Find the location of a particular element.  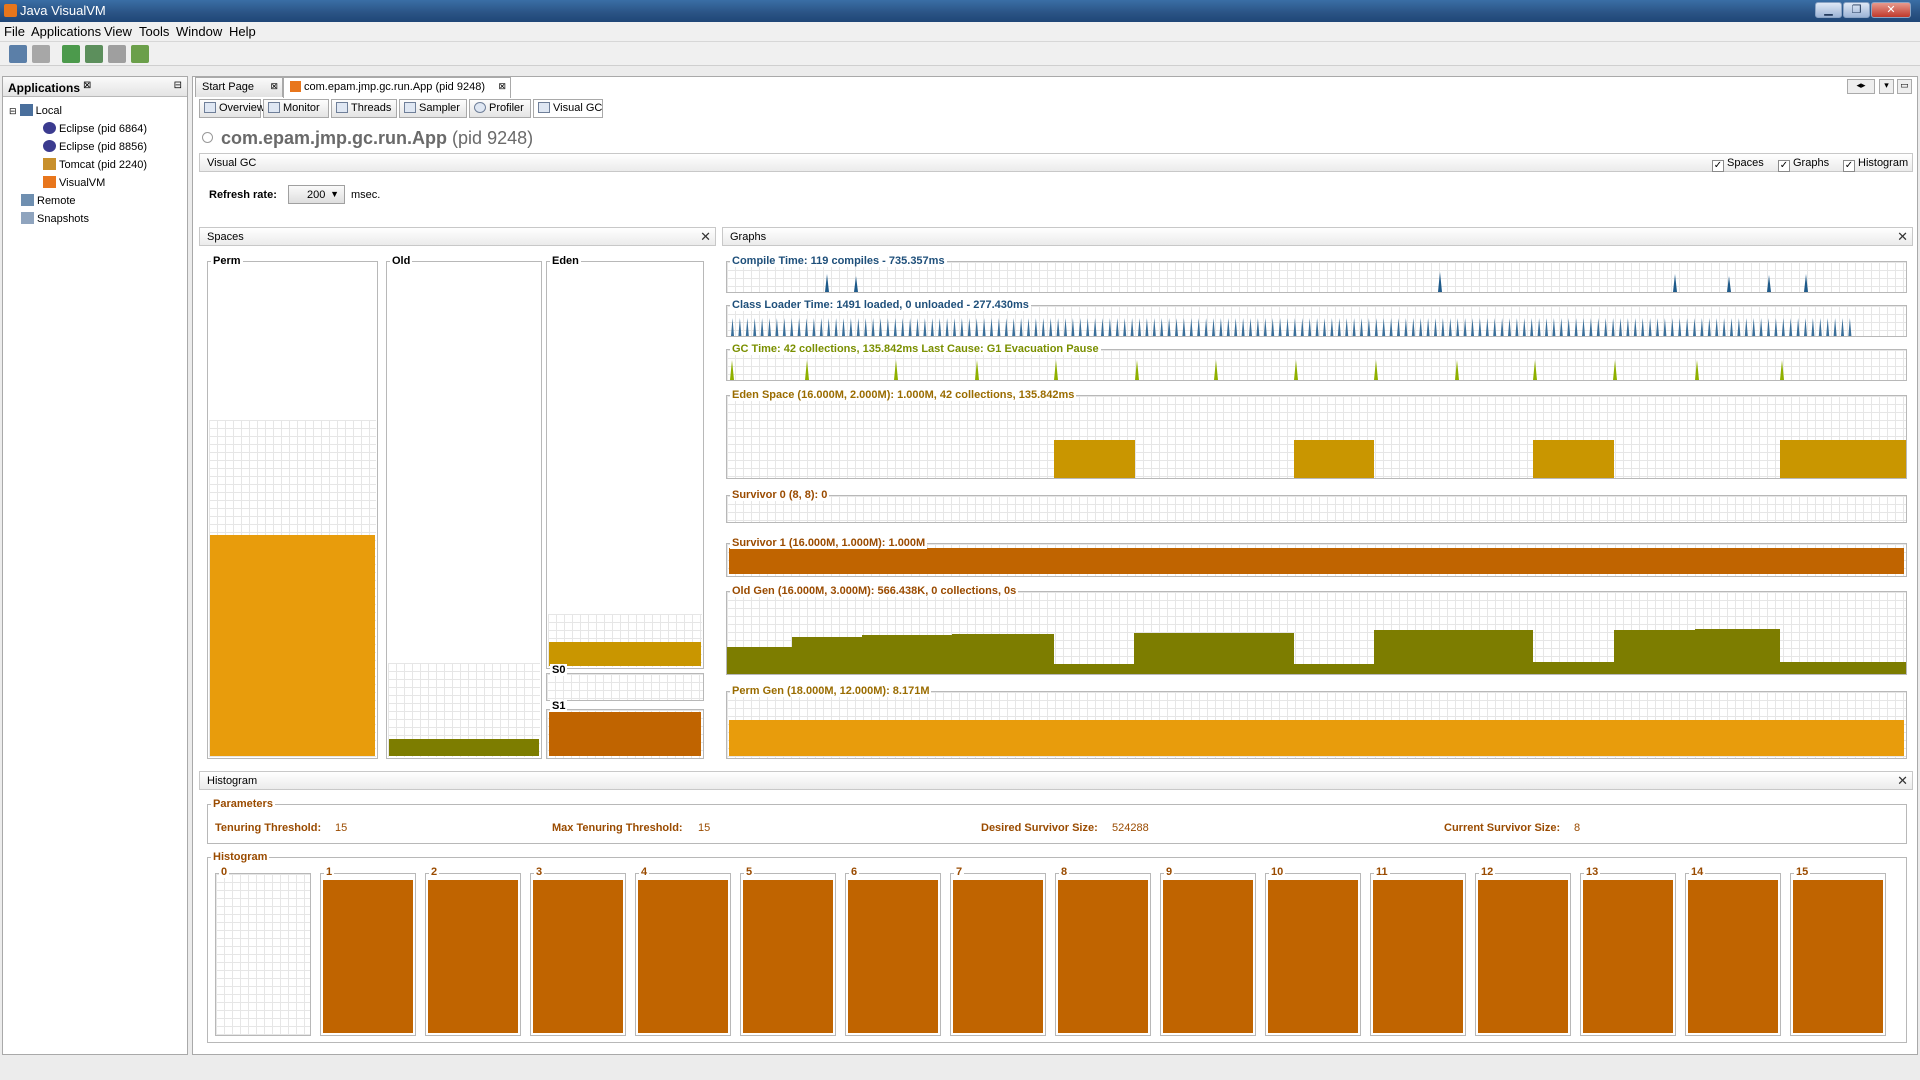

refresh-rate-value: 200 is located at coordinates (316, 195).